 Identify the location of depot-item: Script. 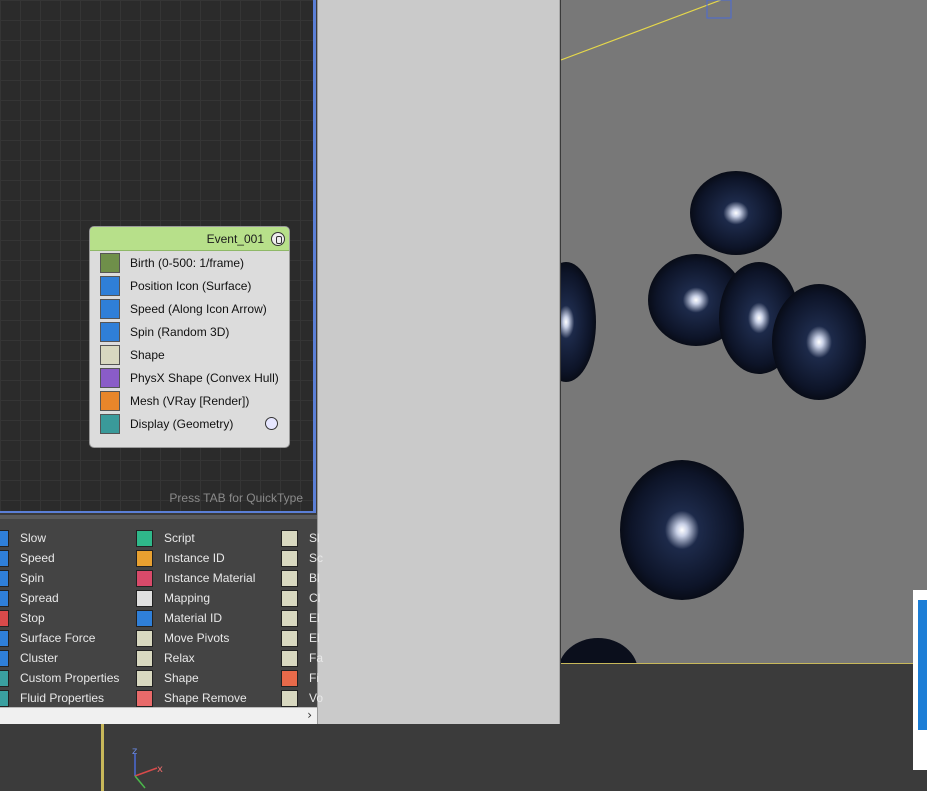
(165, 538).